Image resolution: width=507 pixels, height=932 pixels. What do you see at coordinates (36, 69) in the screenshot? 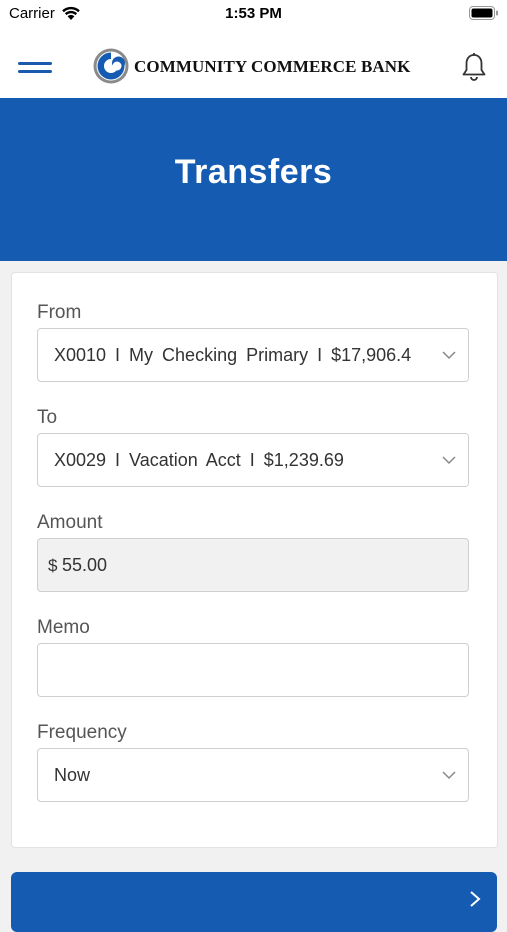
I see `menu-icon` at bounding box center [36, 69].